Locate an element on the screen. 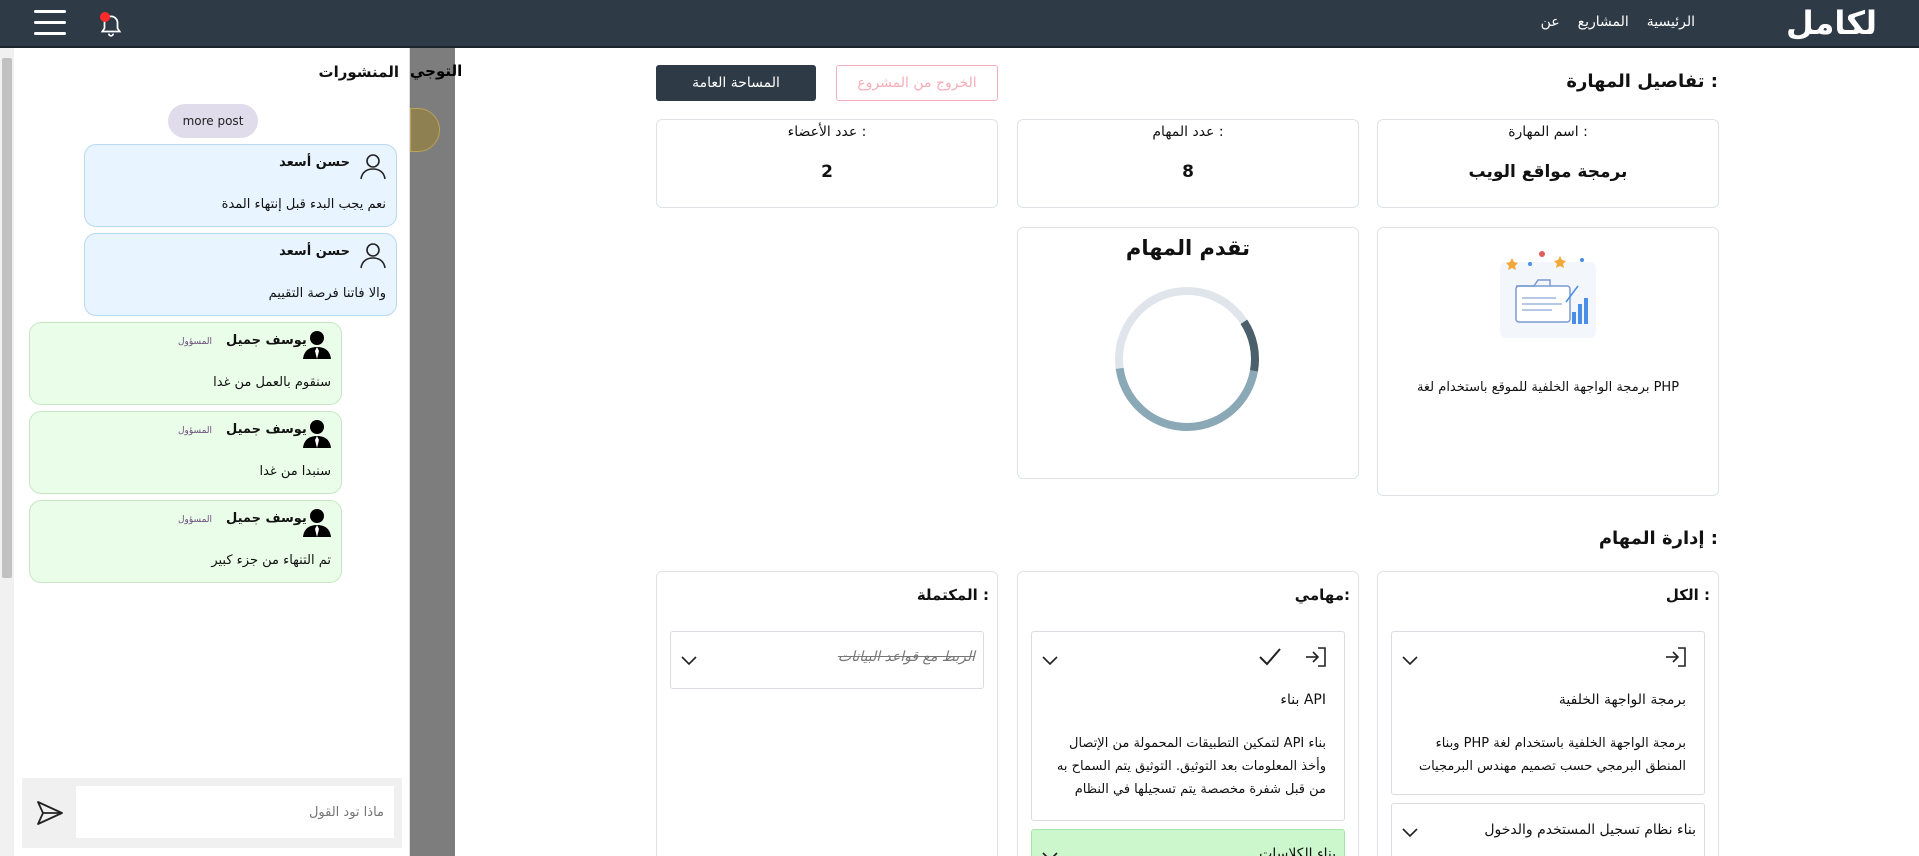 The height and width of the screenshot is (856, 1919). send-icon is located at coordinates (50, 813).